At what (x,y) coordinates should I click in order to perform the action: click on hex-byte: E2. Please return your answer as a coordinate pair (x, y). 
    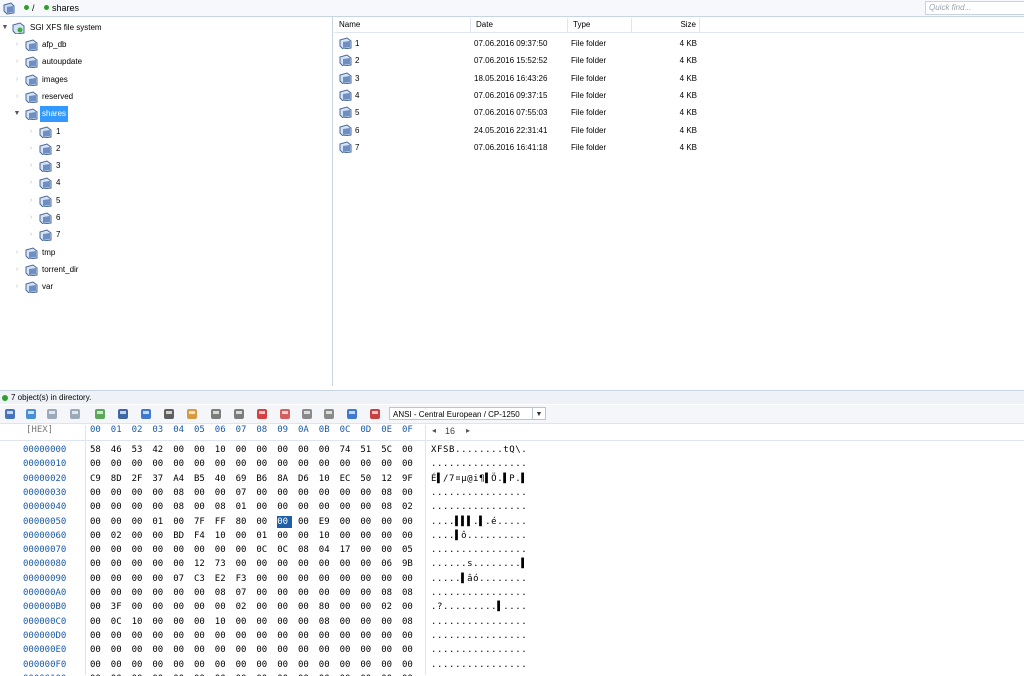
    Looking at the image, I should click on (222, 579).